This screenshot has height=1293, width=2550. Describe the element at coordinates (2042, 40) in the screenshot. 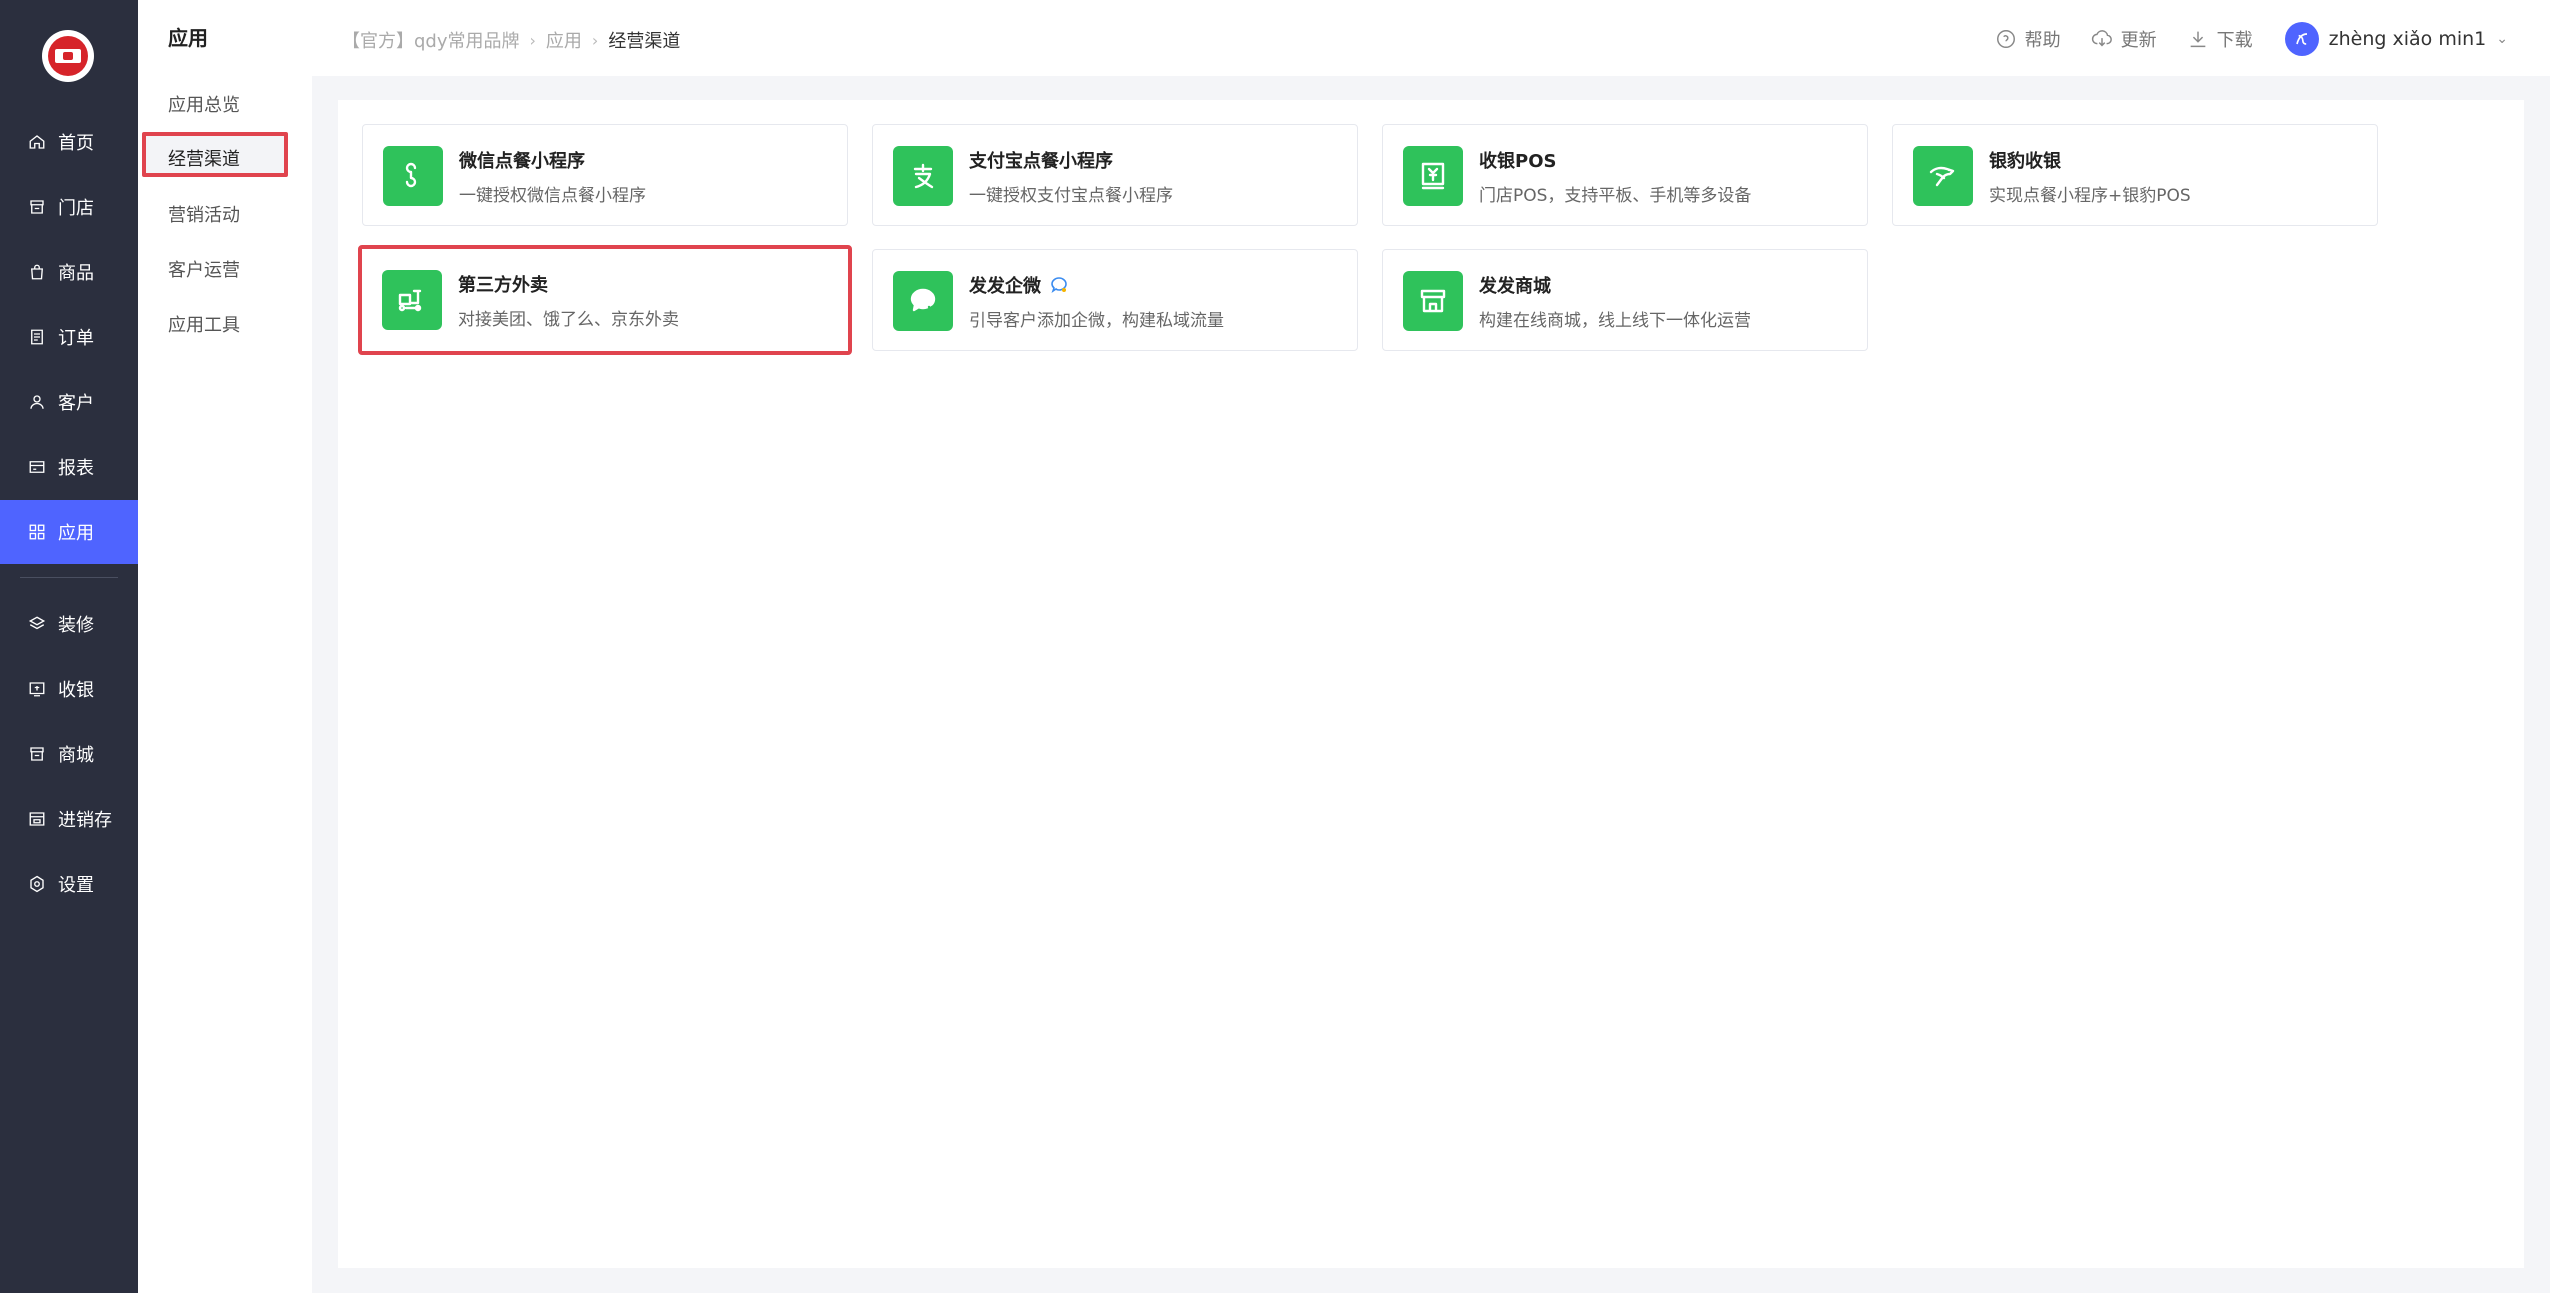

I see `help-label: 帮助` at that location.